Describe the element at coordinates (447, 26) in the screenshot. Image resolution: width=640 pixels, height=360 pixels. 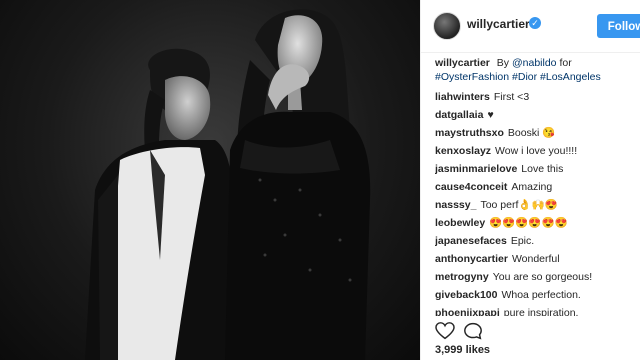
I see `avatar` at that location.